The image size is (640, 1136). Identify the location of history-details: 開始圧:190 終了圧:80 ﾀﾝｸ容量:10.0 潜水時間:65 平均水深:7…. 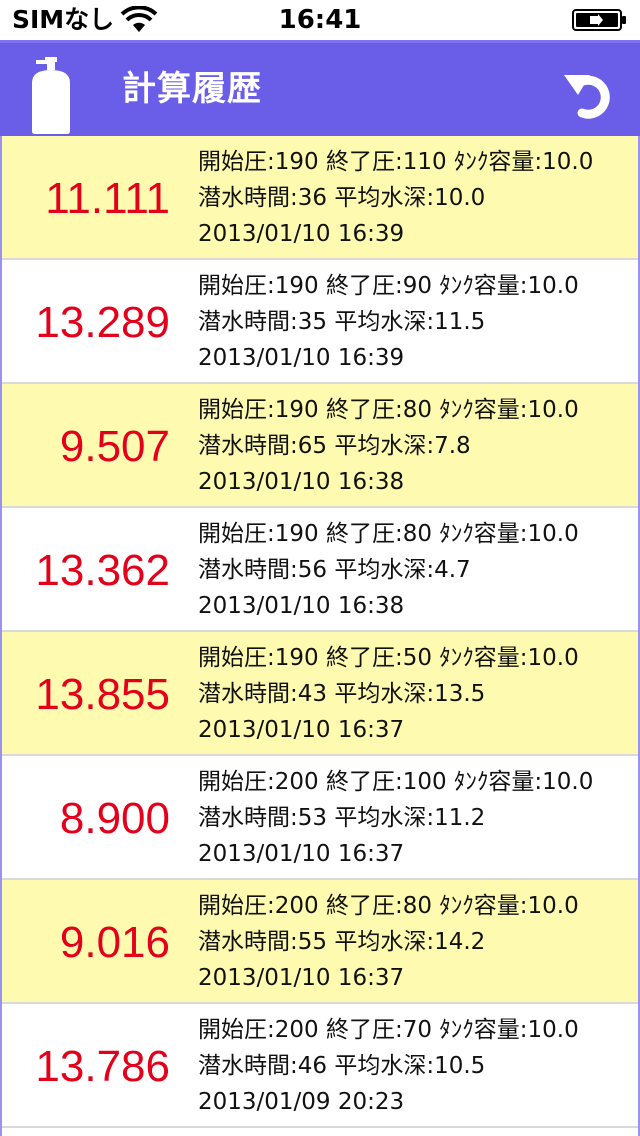
(418, 446).